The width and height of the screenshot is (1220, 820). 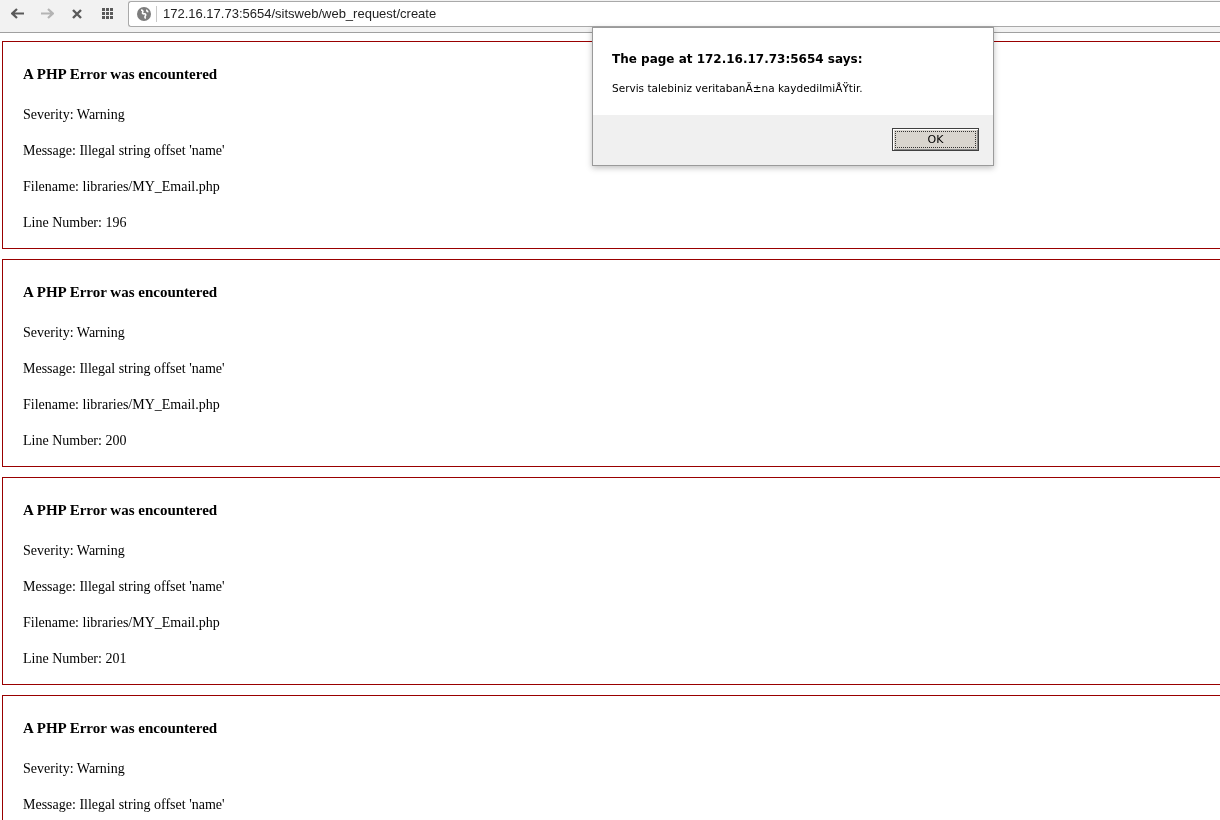 I want to click on dialog-title: The page at 172.16.17.73:5654 says:, so click(x=738, y=59).